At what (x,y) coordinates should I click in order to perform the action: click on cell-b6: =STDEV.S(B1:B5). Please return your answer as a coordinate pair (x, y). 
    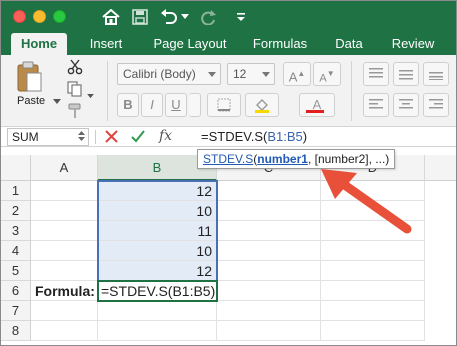
    Looking at the image, I should click on (157, 291).